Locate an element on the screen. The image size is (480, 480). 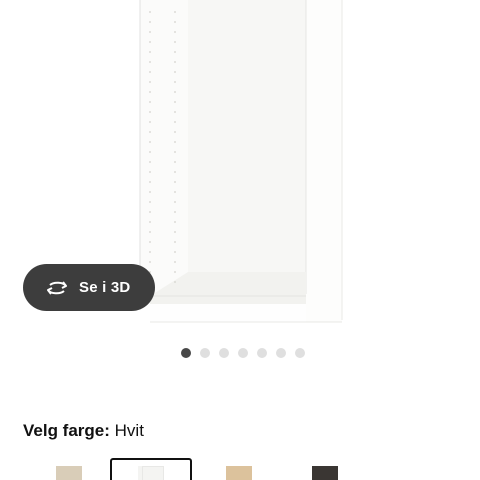
color-swatch-birch-effect is located at coordinates (69, 469).